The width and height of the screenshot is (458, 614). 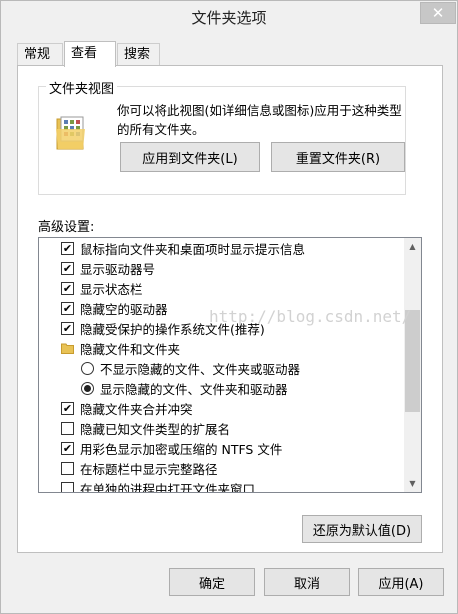 I want to click on close-icon: ✕, so click(x=438, y=12).